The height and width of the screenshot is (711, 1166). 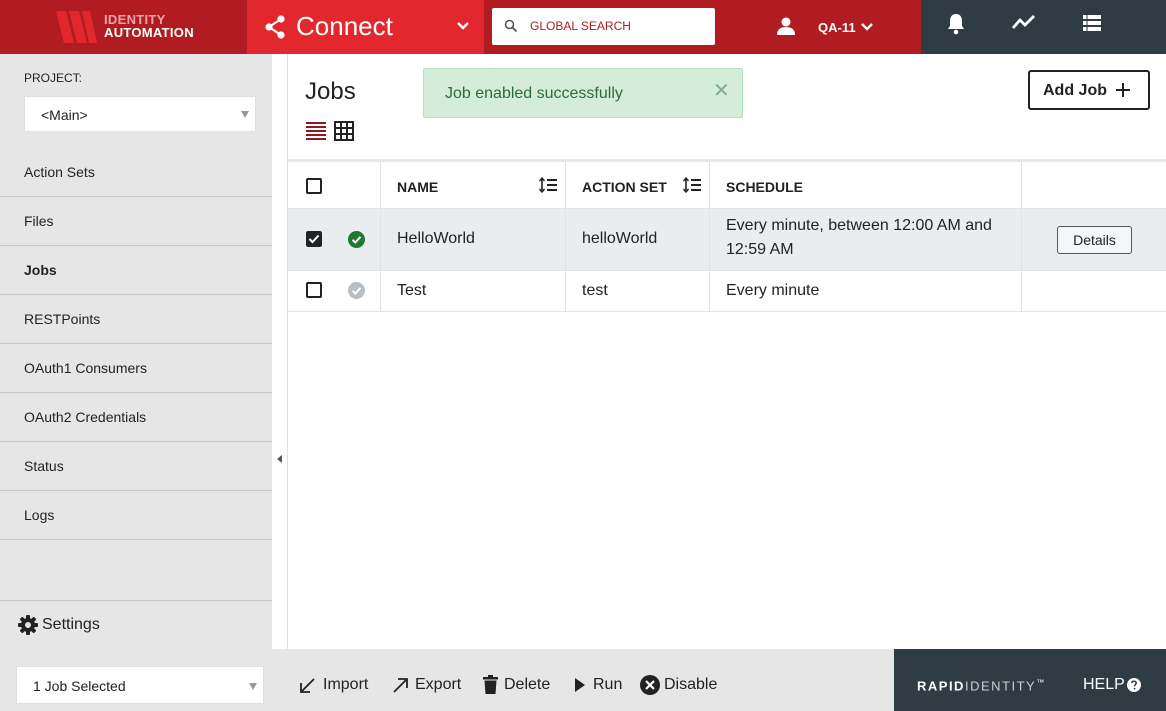 I want to click on job-name: Test, so click(x=412, y=290).